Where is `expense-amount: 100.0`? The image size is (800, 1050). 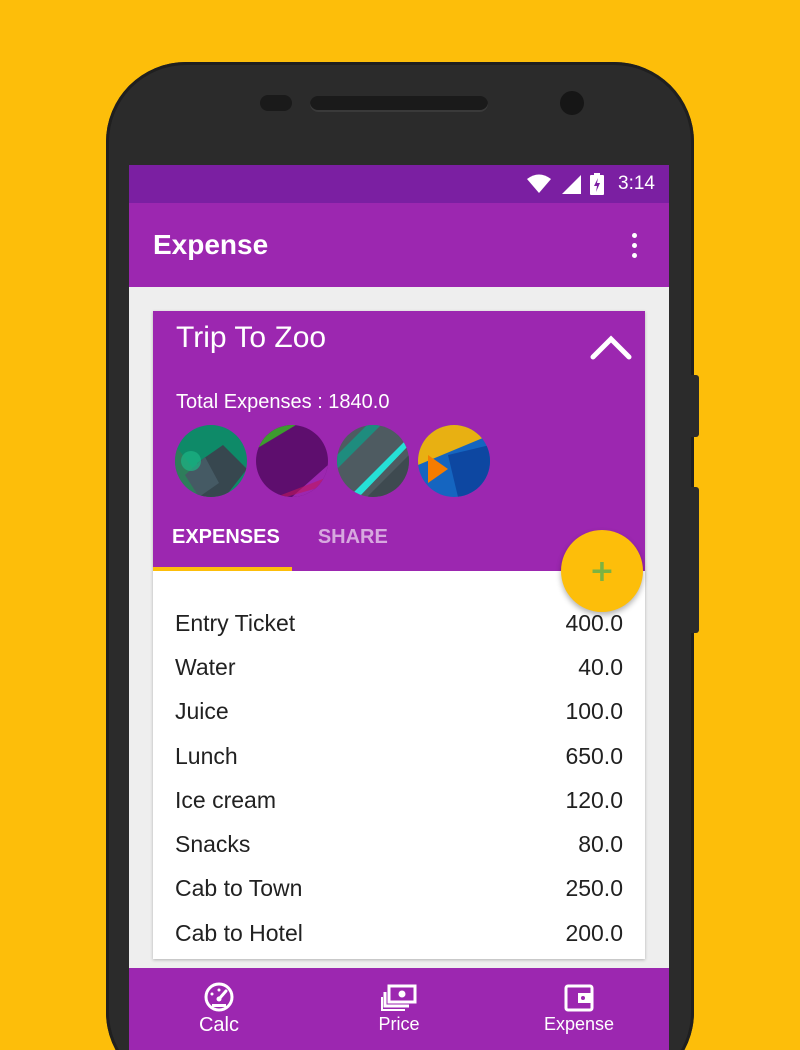
expense-amount: 100.0 is located at coordinates (594, 711).